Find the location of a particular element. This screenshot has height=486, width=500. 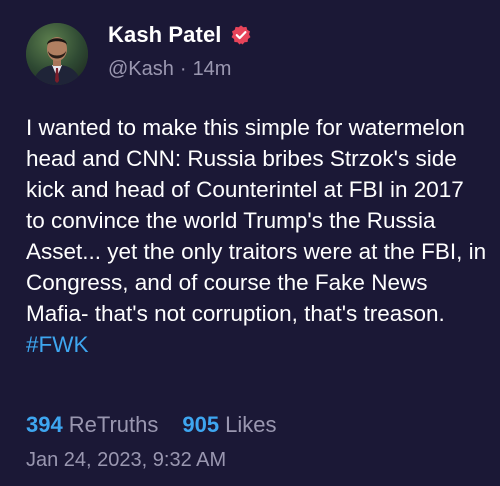

avatar is located at coordinates (57, 54).